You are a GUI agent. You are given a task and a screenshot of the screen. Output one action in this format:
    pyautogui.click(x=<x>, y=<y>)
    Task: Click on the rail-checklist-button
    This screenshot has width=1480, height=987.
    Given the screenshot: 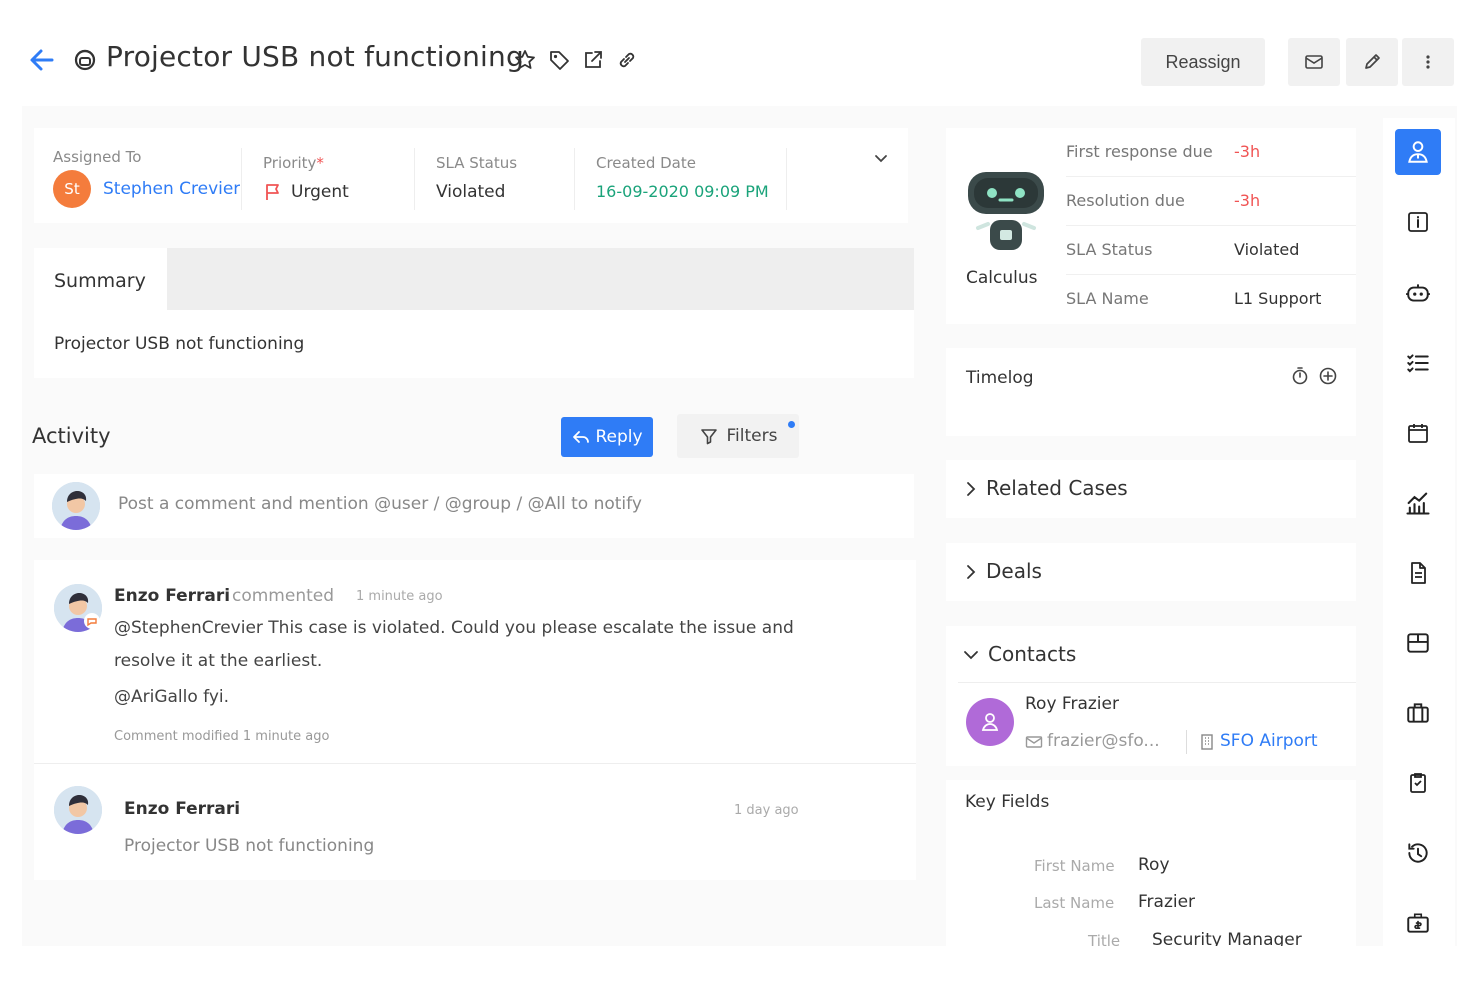 What is the action you would take?
    pyautogui.click(x=1418, y=363)
    